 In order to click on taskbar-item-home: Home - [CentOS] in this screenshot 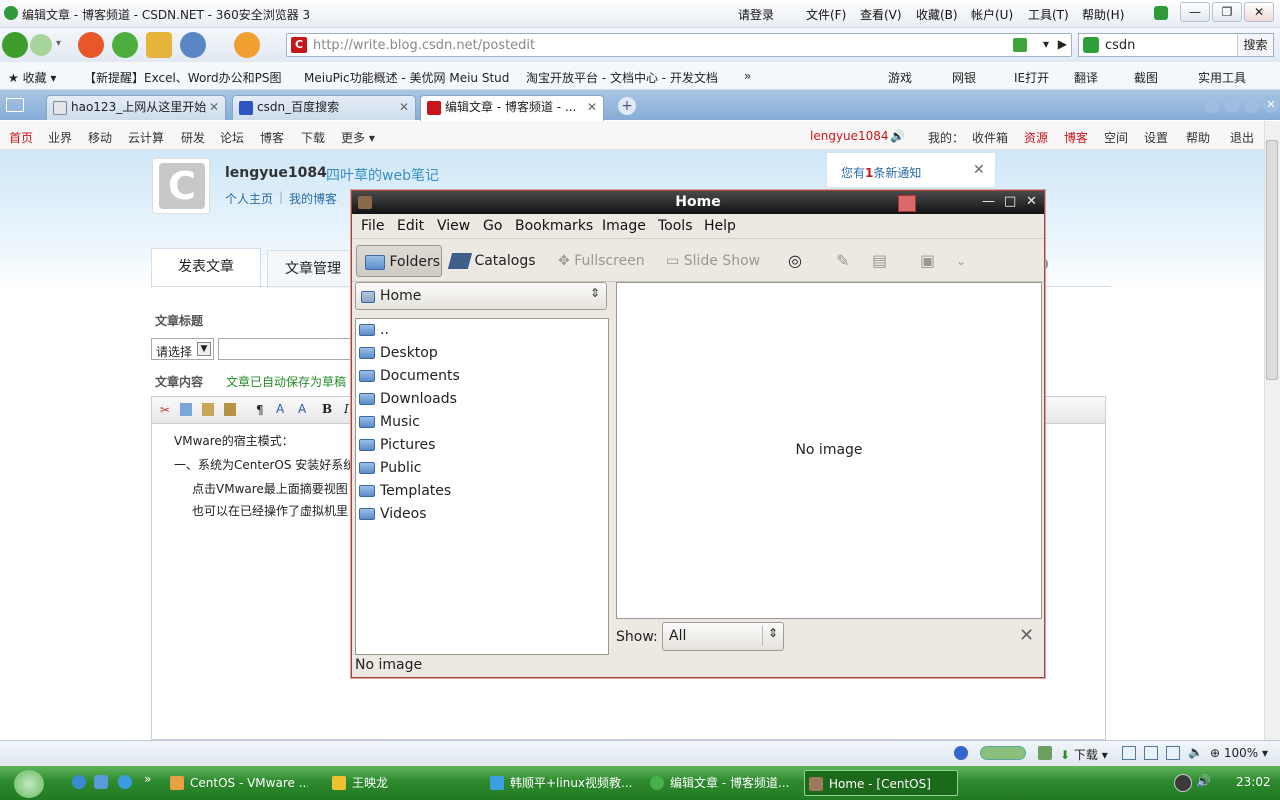, I will do `click(881, 783)`.